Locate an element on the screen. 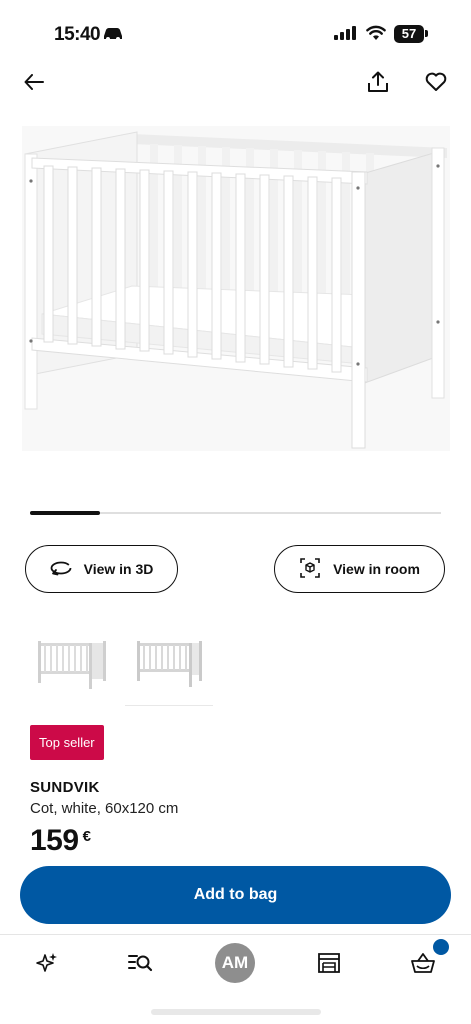  wifi-icon is located at coordinates (376, 35).